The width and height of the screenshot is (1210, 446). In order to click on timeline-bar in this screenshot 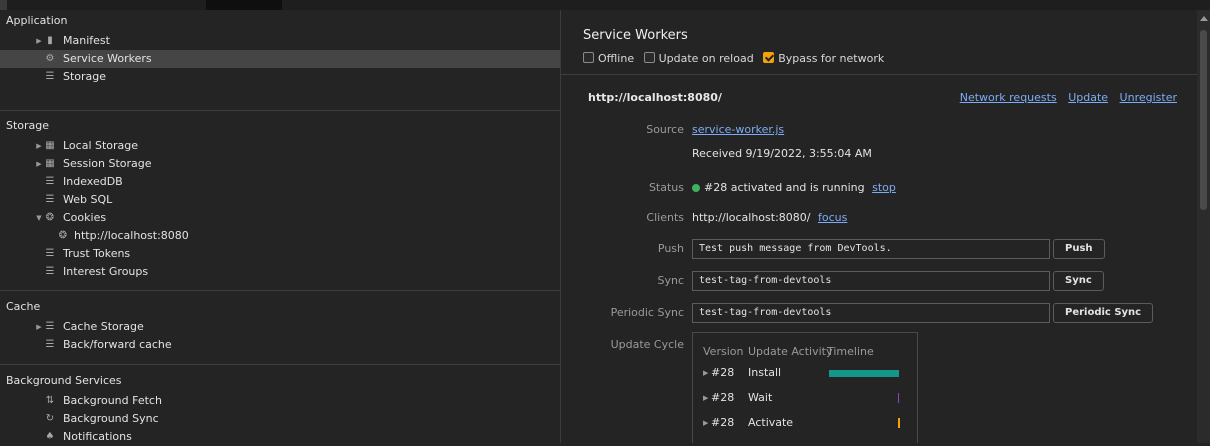, I will do `click(864, 373)`.